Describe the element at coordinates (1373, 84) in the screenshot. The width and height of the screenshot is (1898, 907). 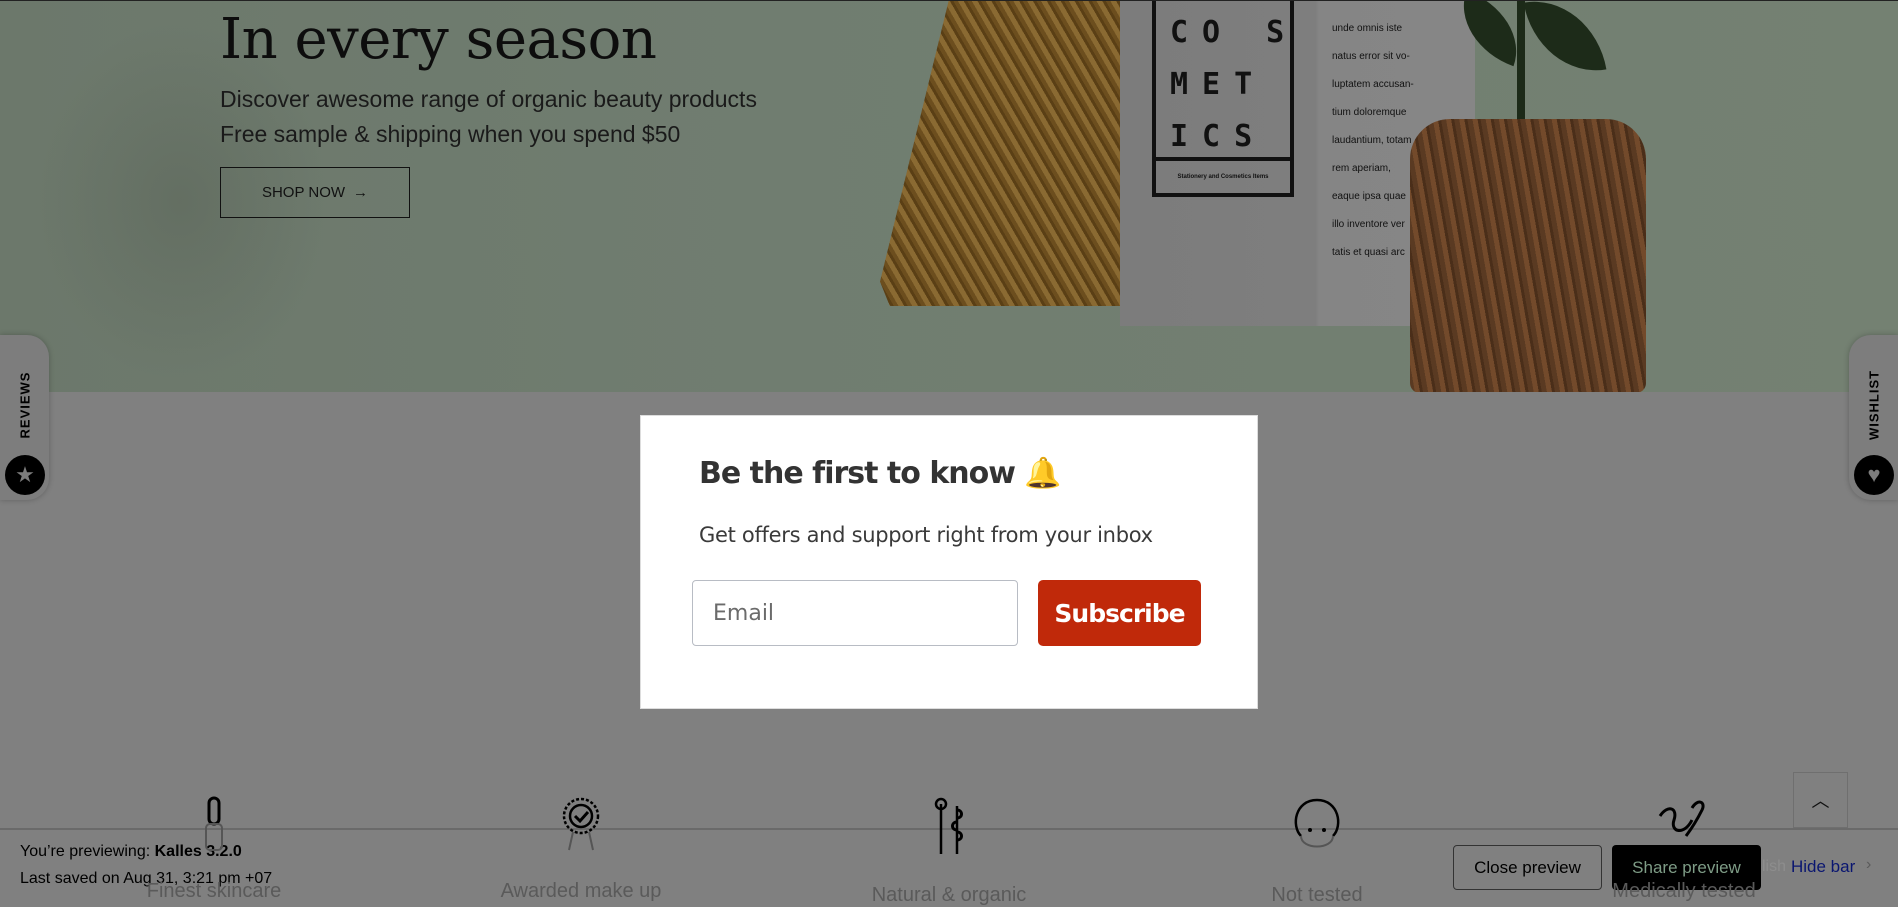
I see `box-text-line: luptatem accusan-` at that location.